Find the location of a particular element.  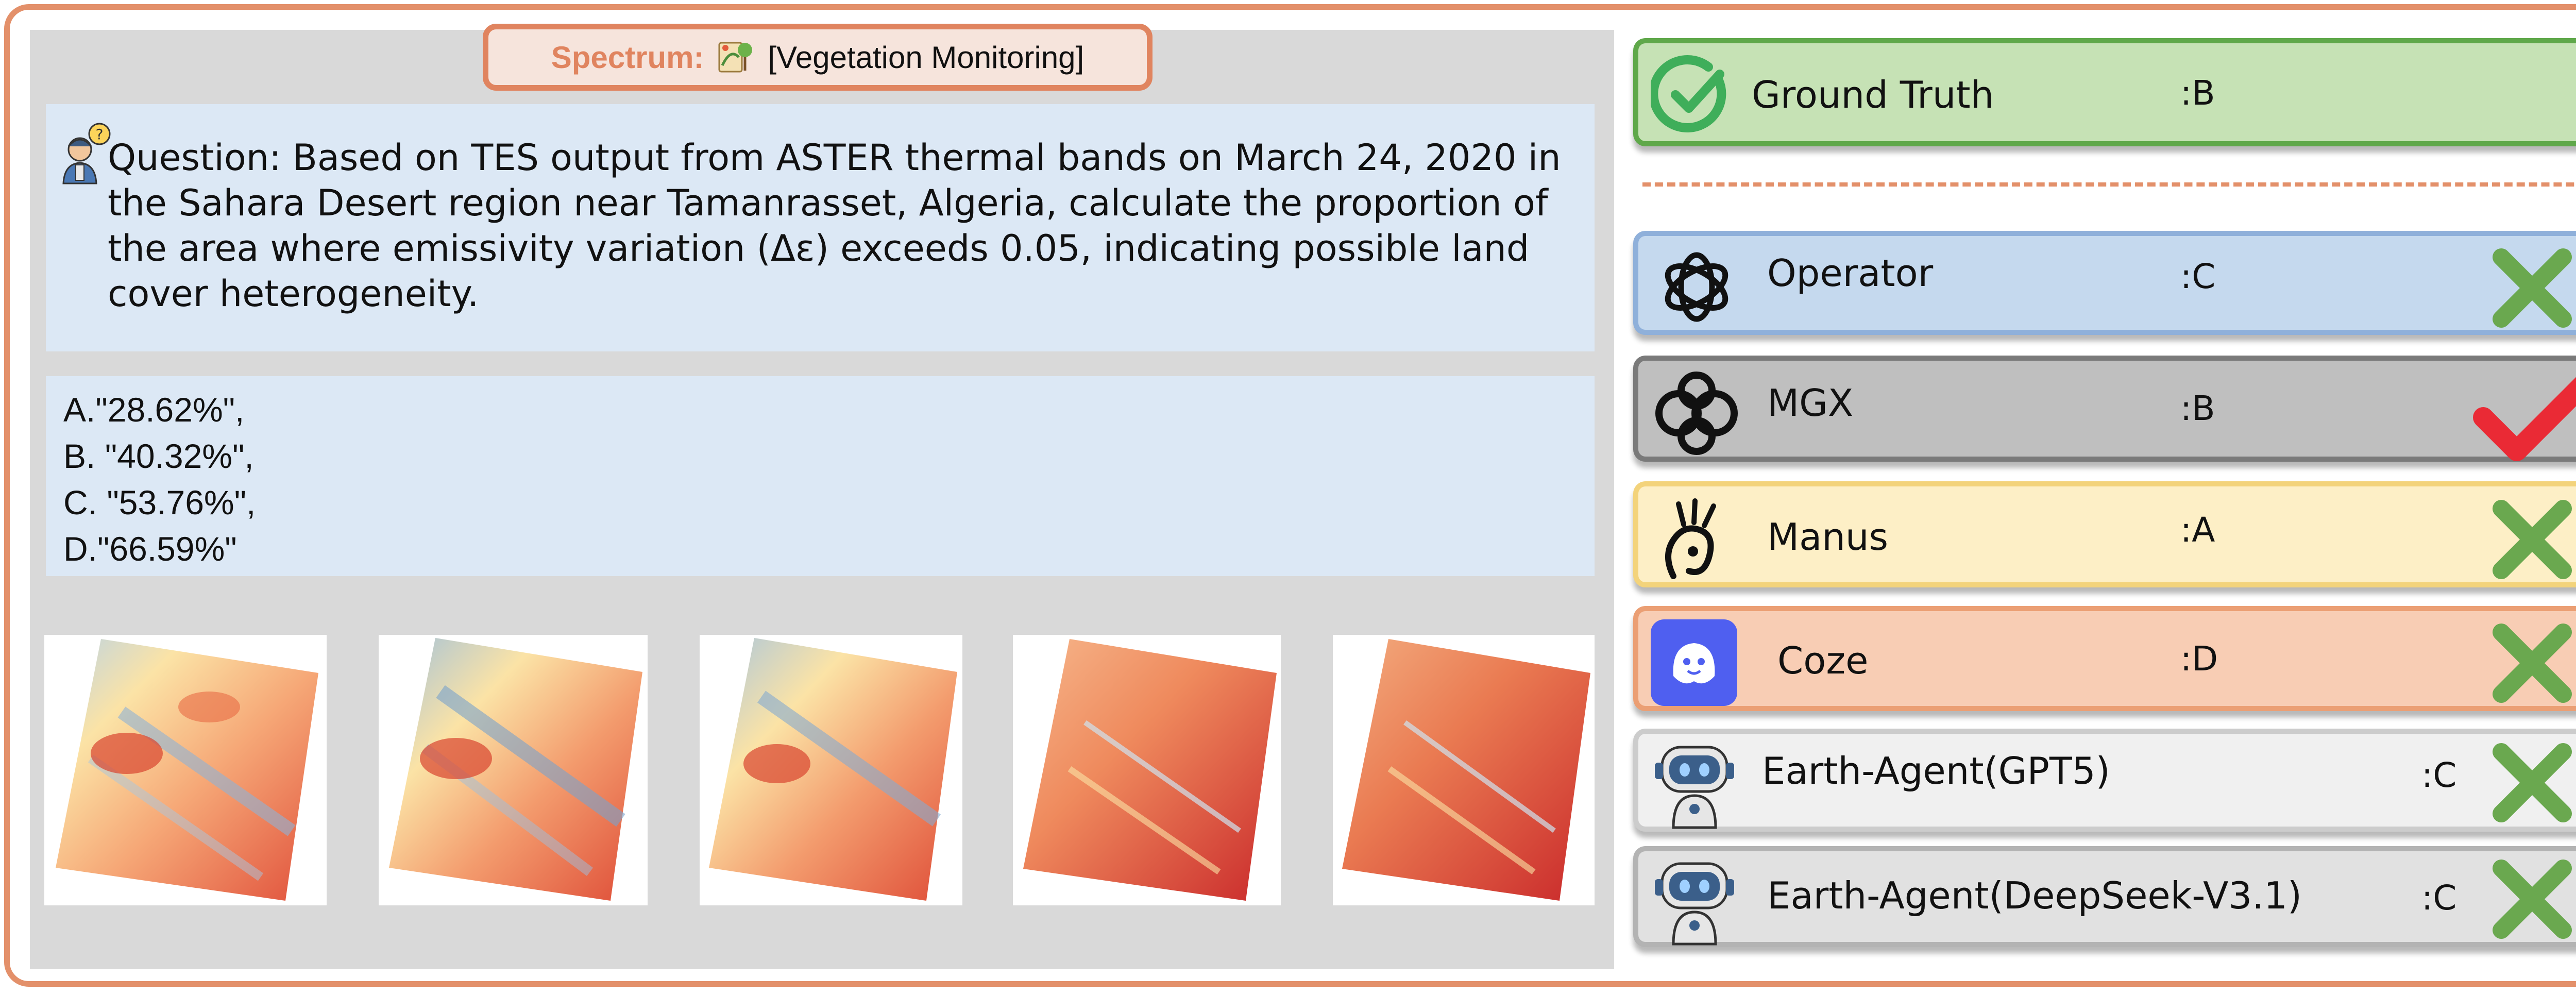

agent-answer-earth-agent-deepseek: :C is located at coordinates (2439, 898).